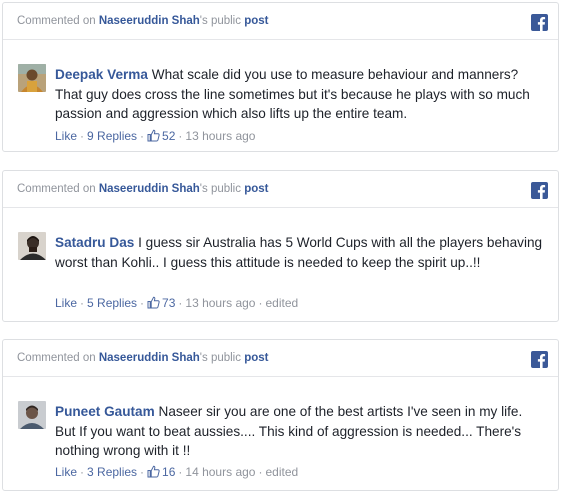 The width and height of the screenshot is (562, 493). Describe the element at coordinates (112, 136) in the screenshot. I see `replies-link: 9 Replies` at that location.